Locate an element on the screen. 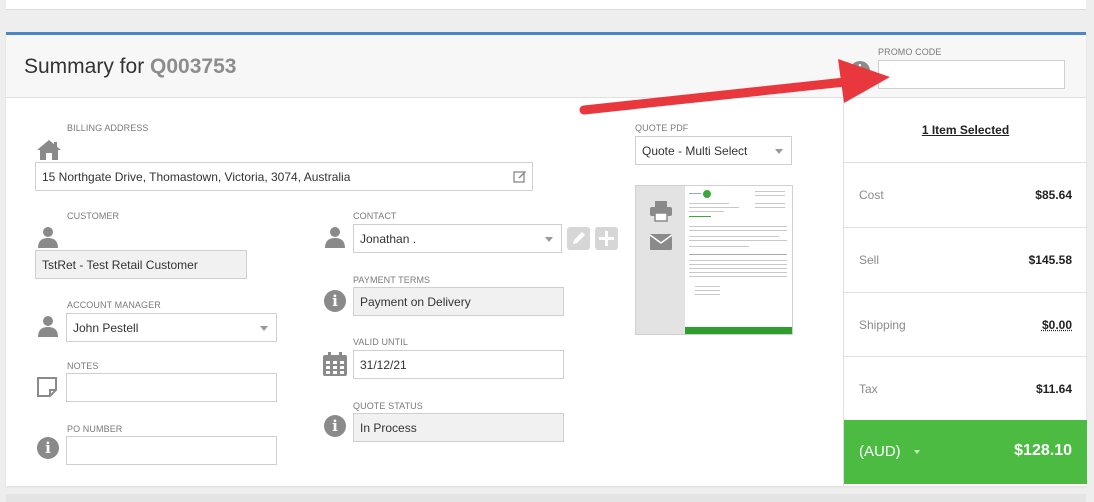 Image resolution: width=1094 pixels, height=502 pixels. quote-status-label: QUOTE STATUS is located at coordinates (388, 406).